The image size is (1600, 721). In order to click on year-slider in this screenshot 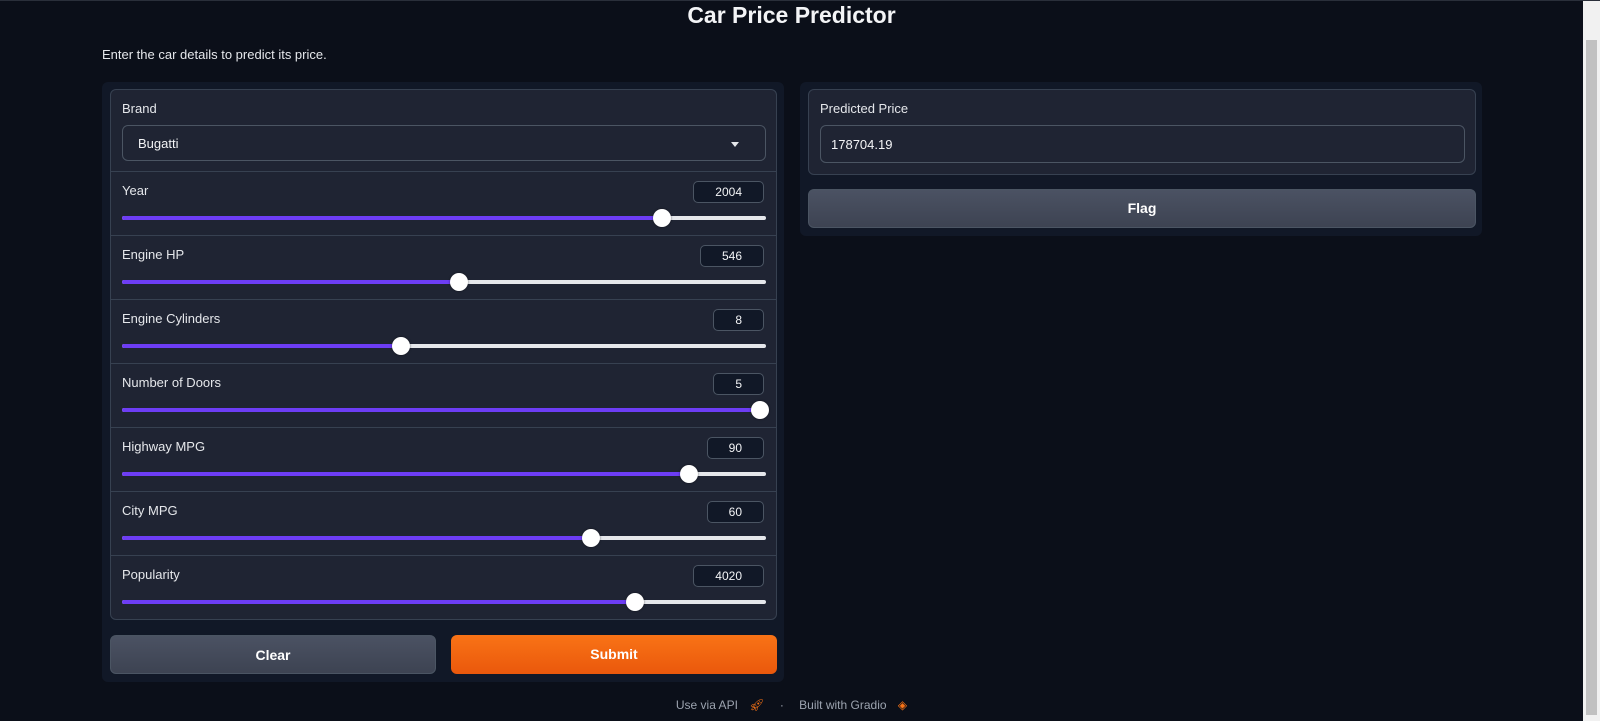, I will do `click(444, 218)`.